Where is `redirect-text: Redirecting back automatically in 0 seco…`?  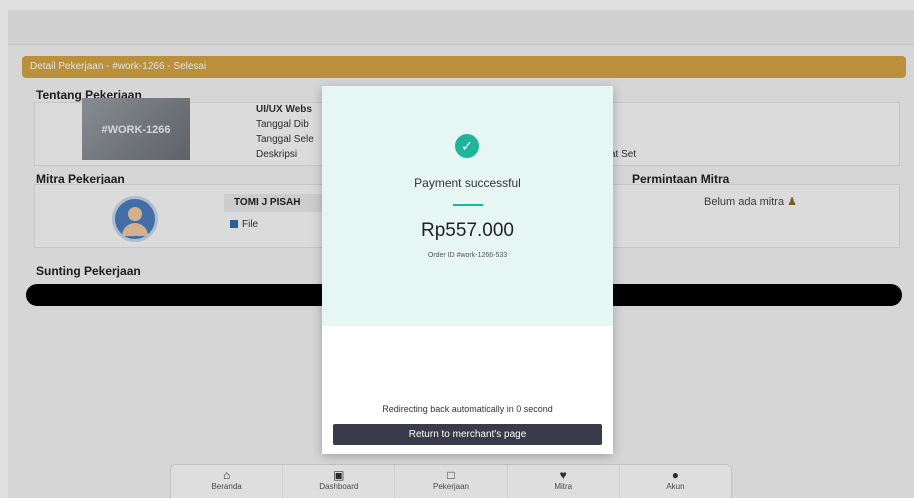 redirect-text: Redirecting back automatically in 0 seco… is located at coordinates (467, 409).